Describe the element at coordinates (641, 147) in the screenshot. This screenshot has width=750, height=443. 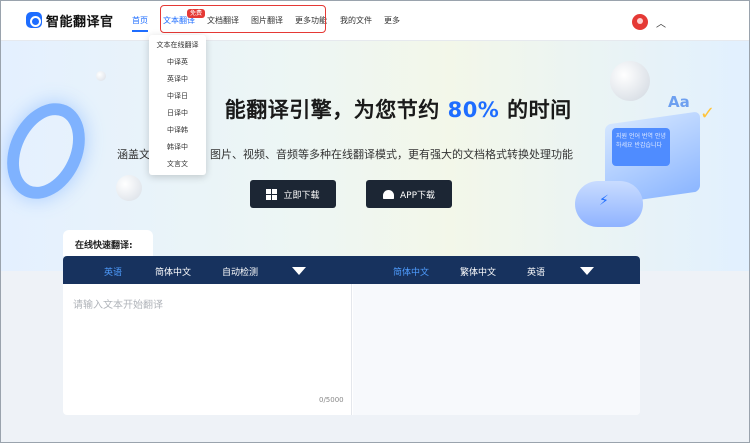
I see `document-card-decoration: 지원 언어 번역 안녕하세요 반갑습니다` at that location.